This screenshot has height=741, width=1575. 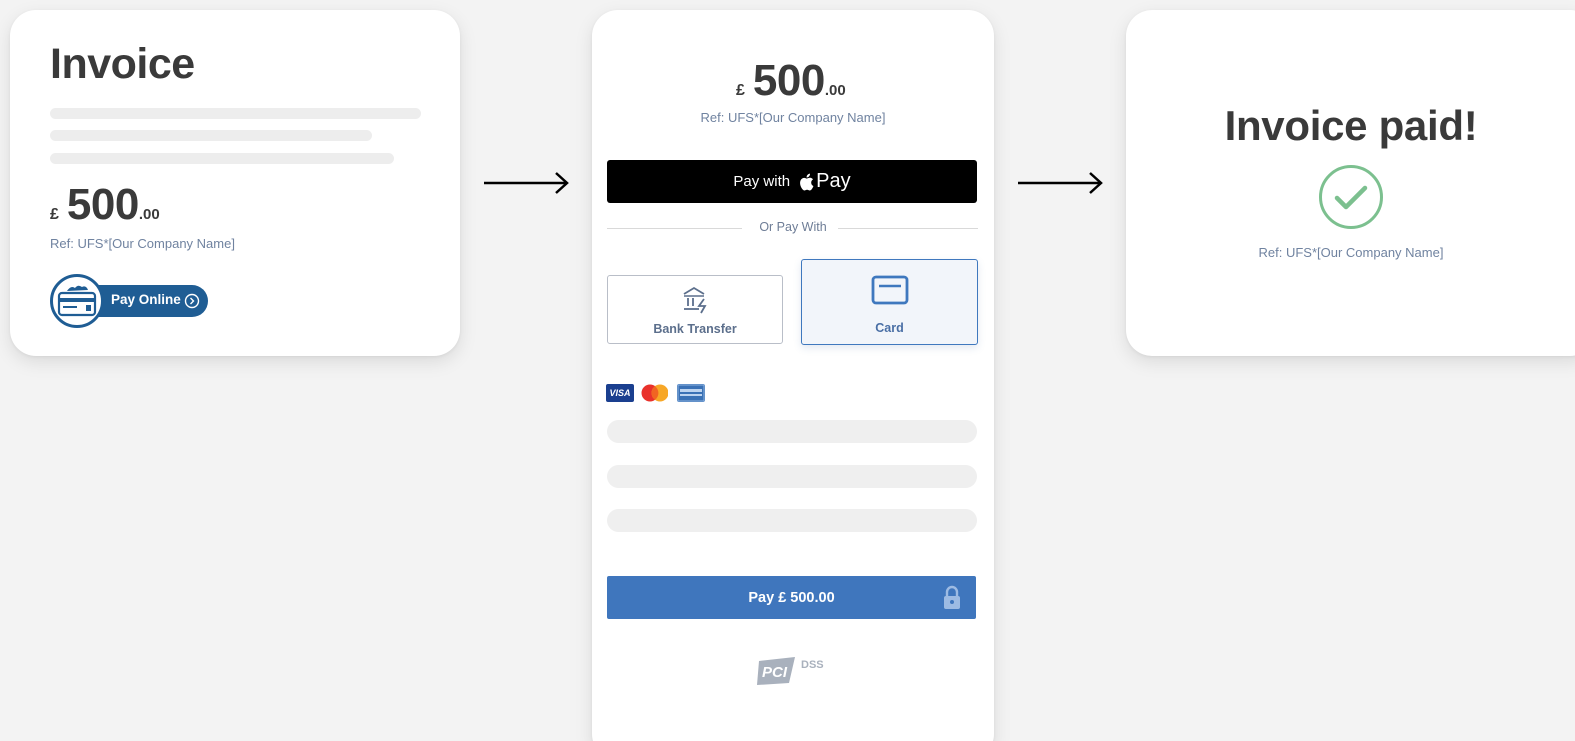 What do you see at coordinates (192, 301) in the screenshot?
I see `chevron-circle-right-icon` at bounding box center [192, 301].